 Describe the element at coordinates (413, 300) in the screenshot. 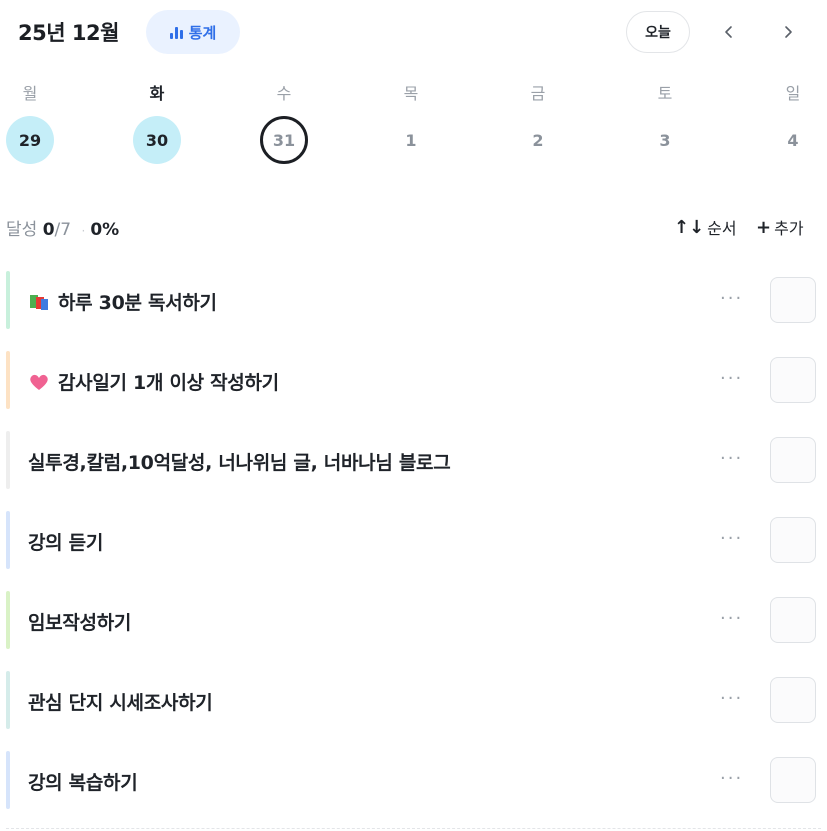

I see `task-row: 하루 30분 독서하기 ···` at that location.